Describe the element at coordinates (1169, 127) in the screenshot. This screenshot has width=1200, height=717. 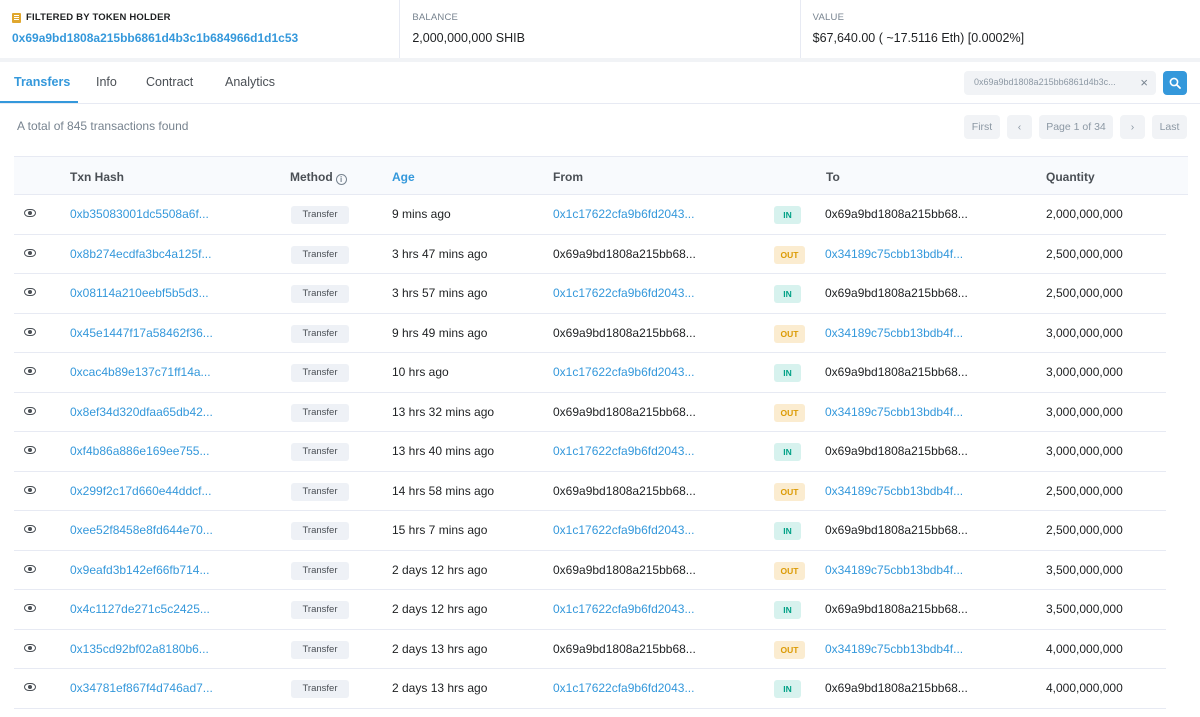
I see `pager-last-button: Last` at that location.